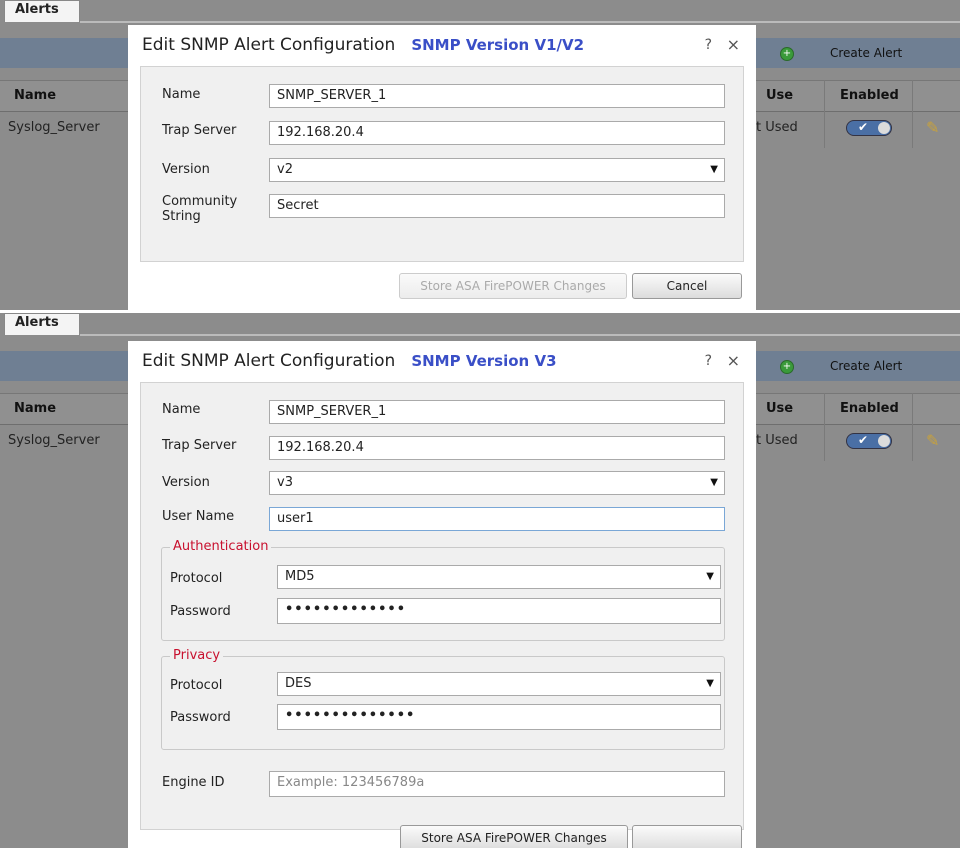  I want to click on auth-password-label: Password, so click(200, 611).